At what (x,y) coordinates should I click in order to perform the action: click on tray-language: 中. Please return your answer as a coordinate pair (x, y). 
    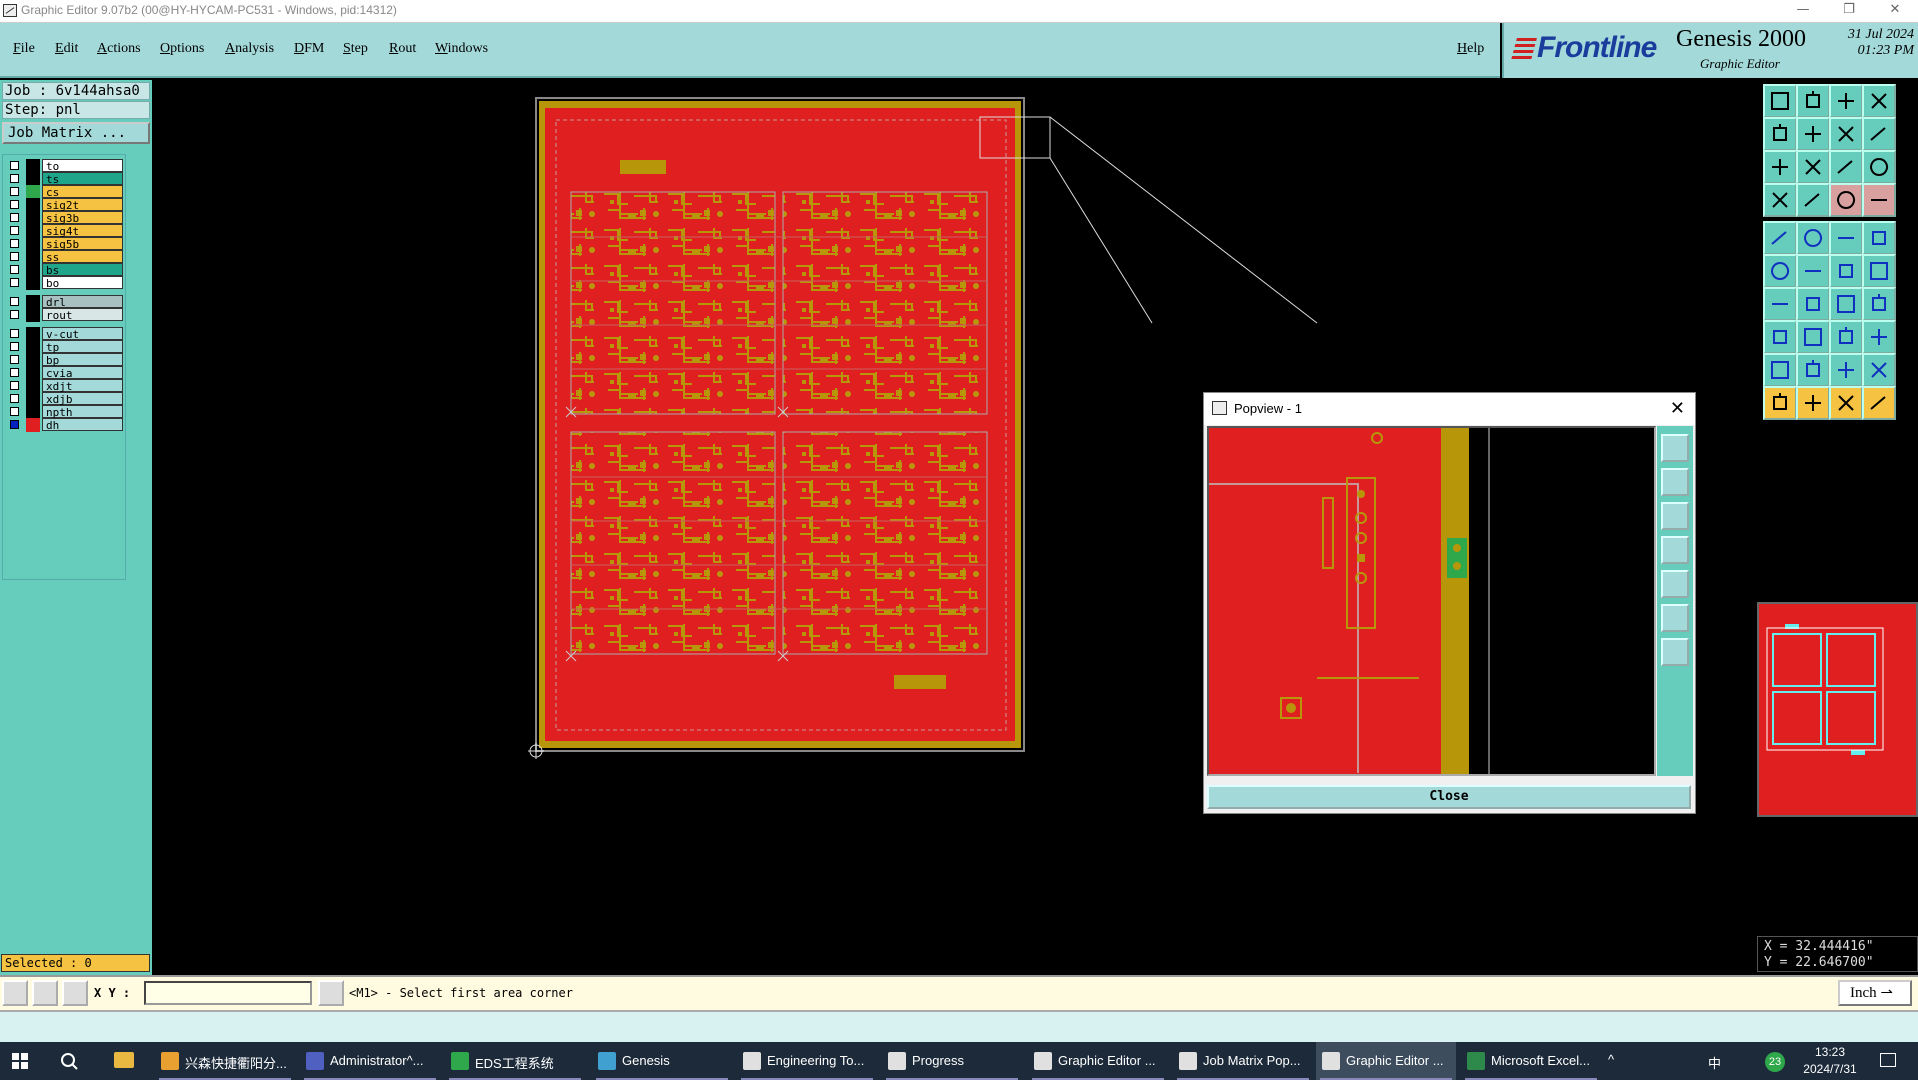
    Looking at the image, I should click on (1714, 1062).